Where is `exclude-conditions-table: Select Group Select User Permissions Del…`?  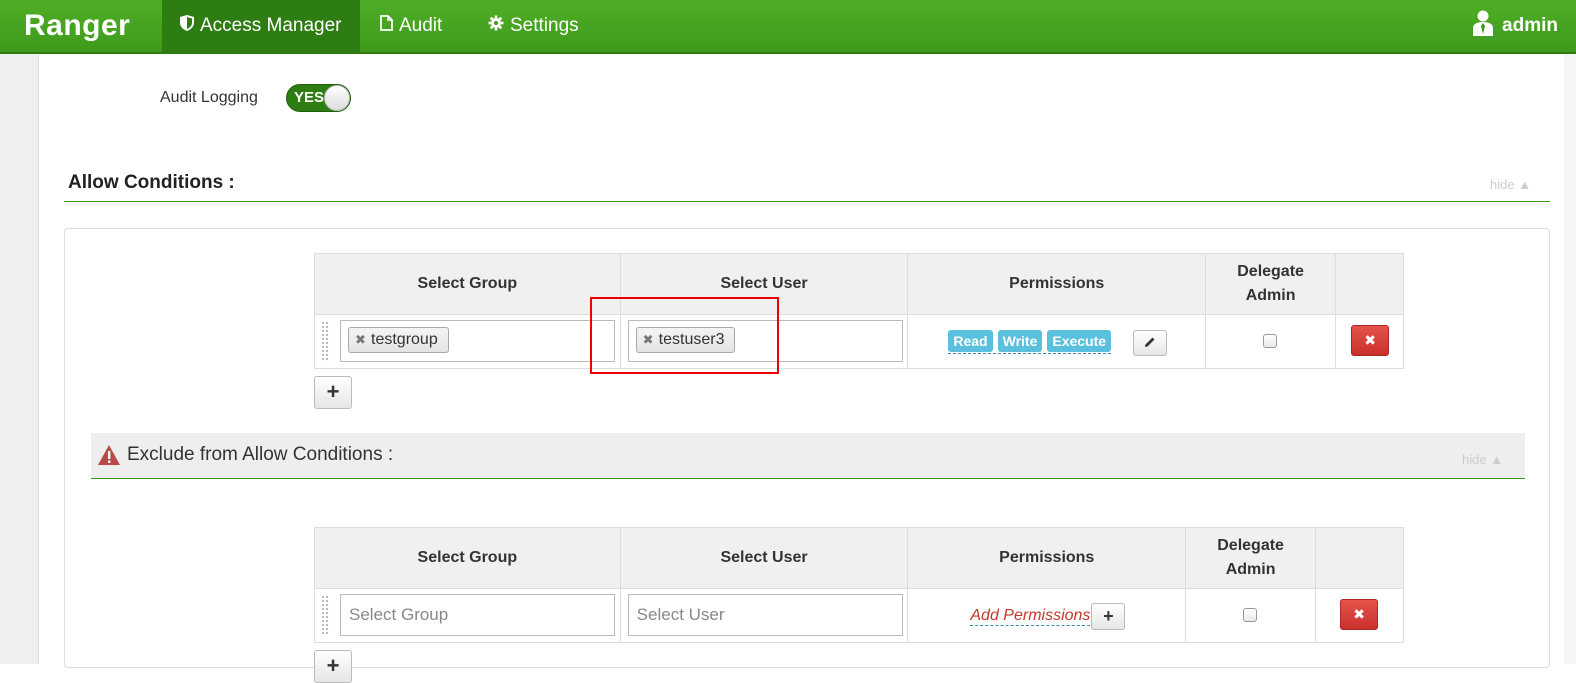
exclude-conditions-table: Select Group Select User Permissions Del… is located at coordinates (859, 585).